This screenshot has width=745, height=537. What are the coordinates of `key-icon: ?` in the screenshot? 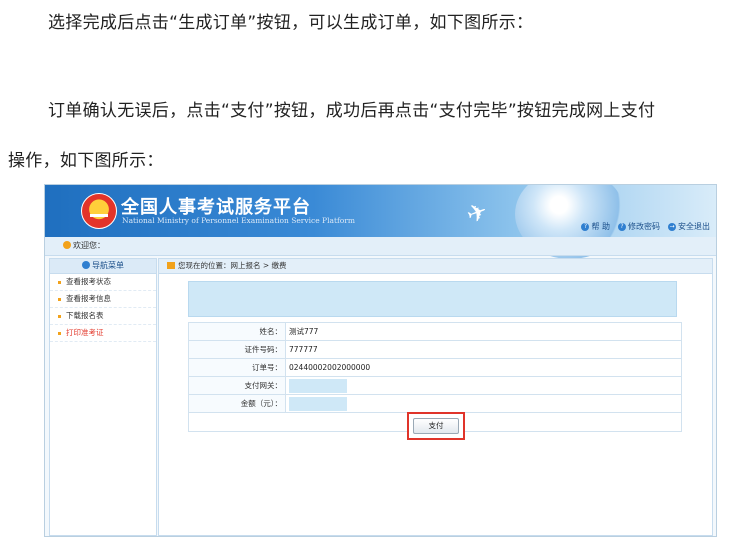 It's located at (622, 226).